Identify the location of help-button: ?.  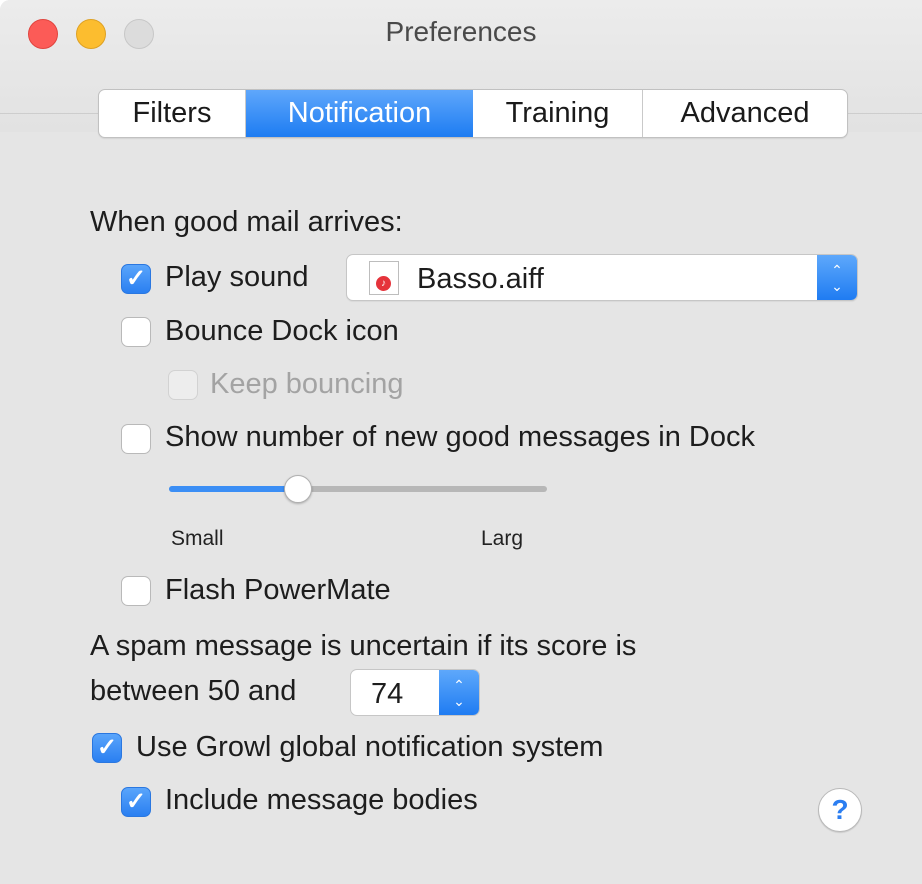
(840, 810).